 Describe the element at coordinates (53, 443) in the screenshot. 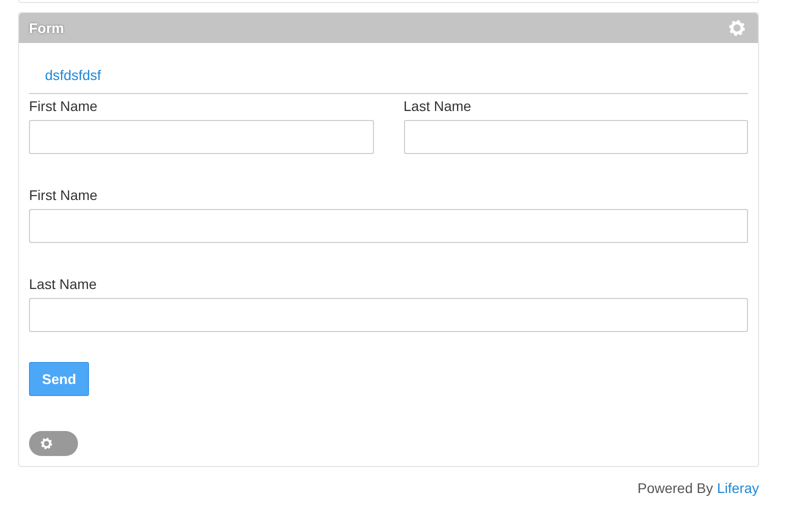

I see `settings-toggle` at that location.